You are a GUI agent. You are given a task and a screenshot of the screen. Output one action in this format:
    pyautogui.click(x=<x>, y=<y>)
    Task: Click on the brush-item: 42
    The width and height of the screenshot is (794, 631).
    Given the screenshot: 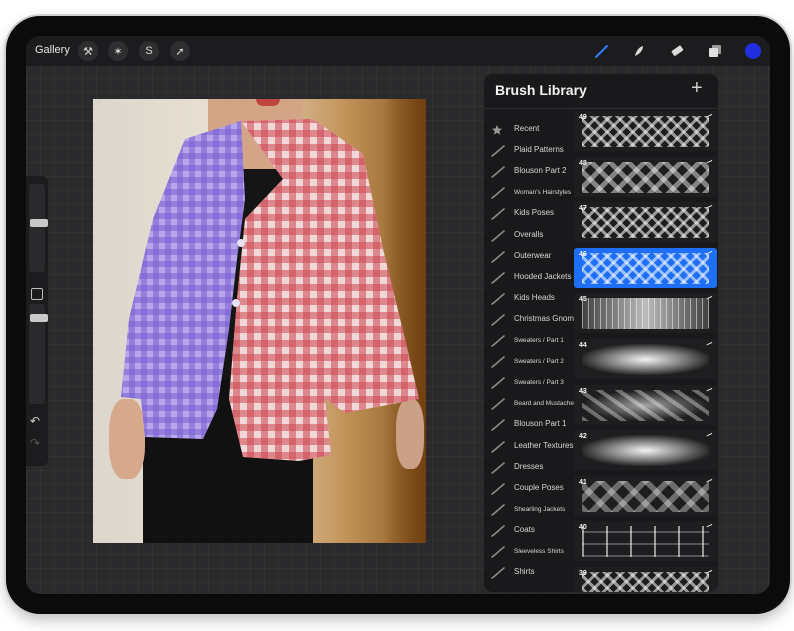 What is the action you would take?
    pyautogui.click(x=645, y=450)
    